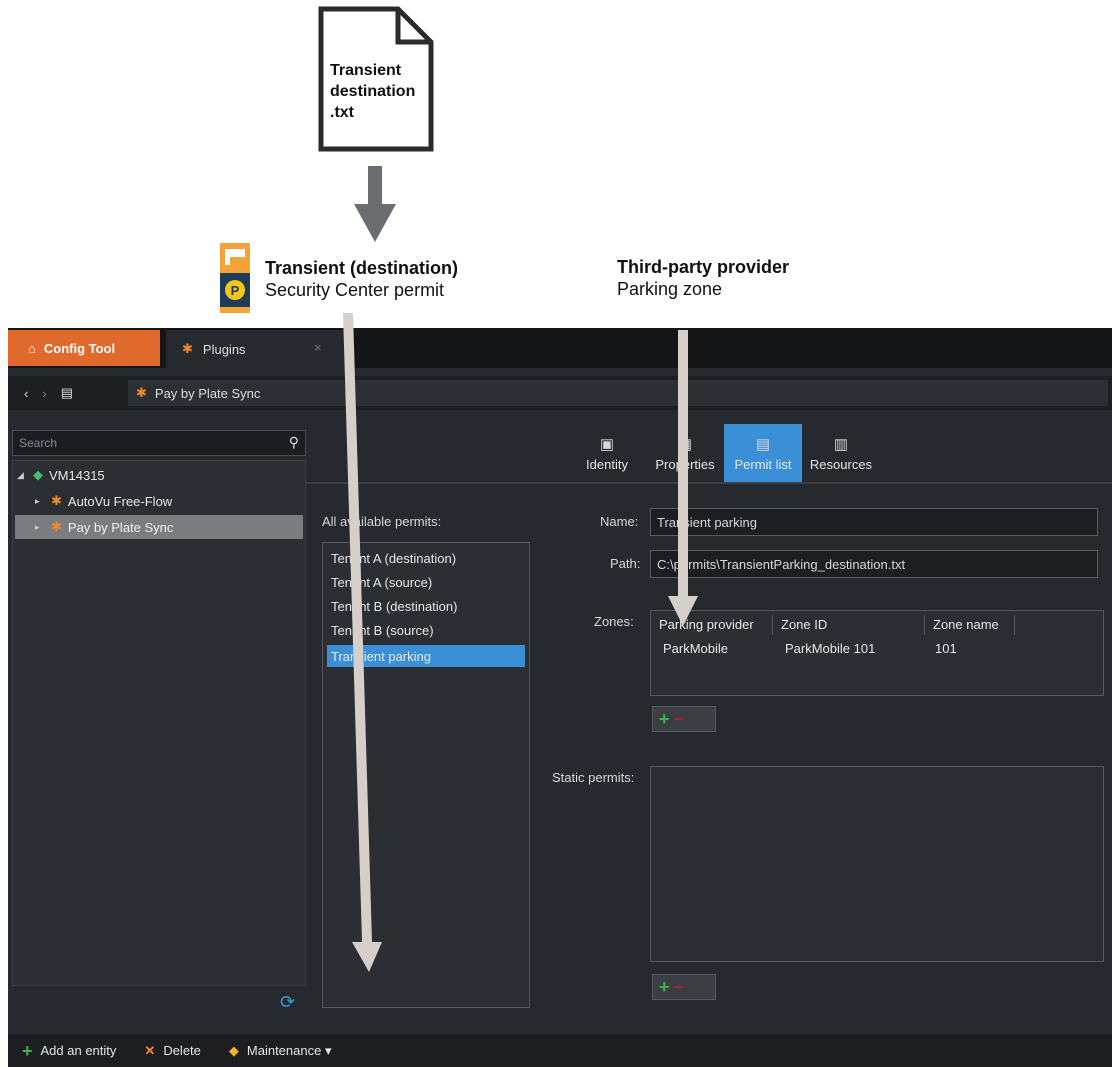  I want to click on tree-item-label: Pay by Plate Sync, so click(120, 527).